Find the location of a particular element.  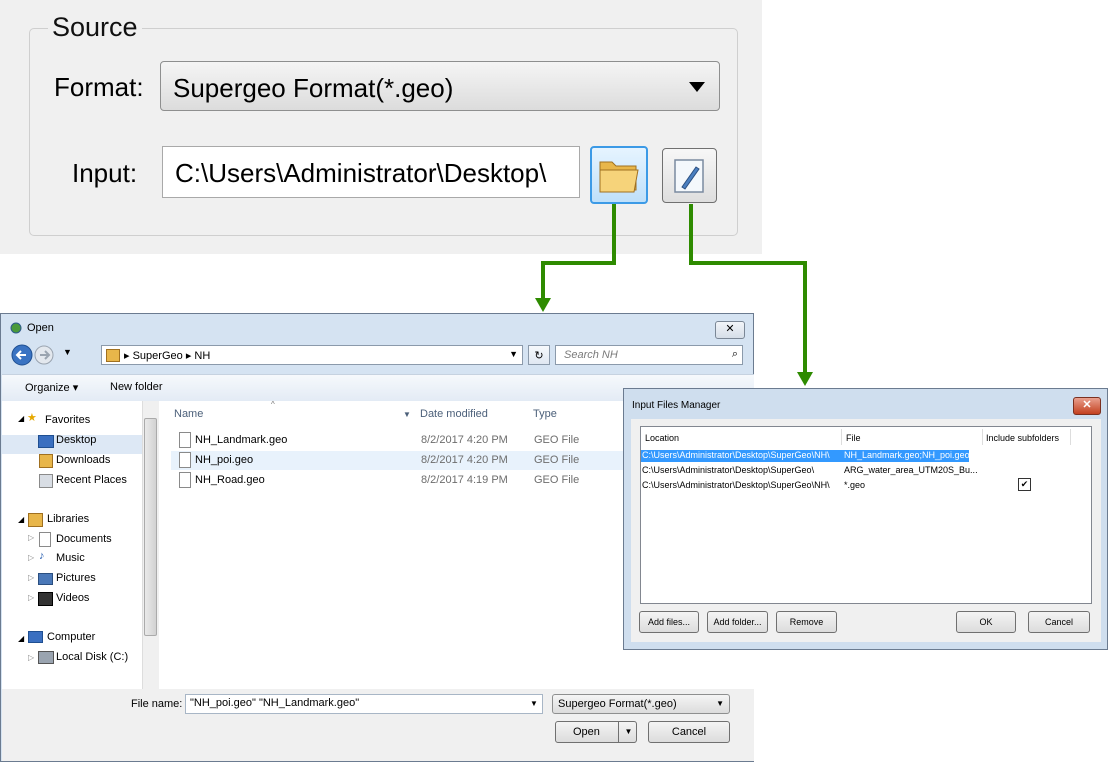

documents-icon is located at coordinates (45, 539).